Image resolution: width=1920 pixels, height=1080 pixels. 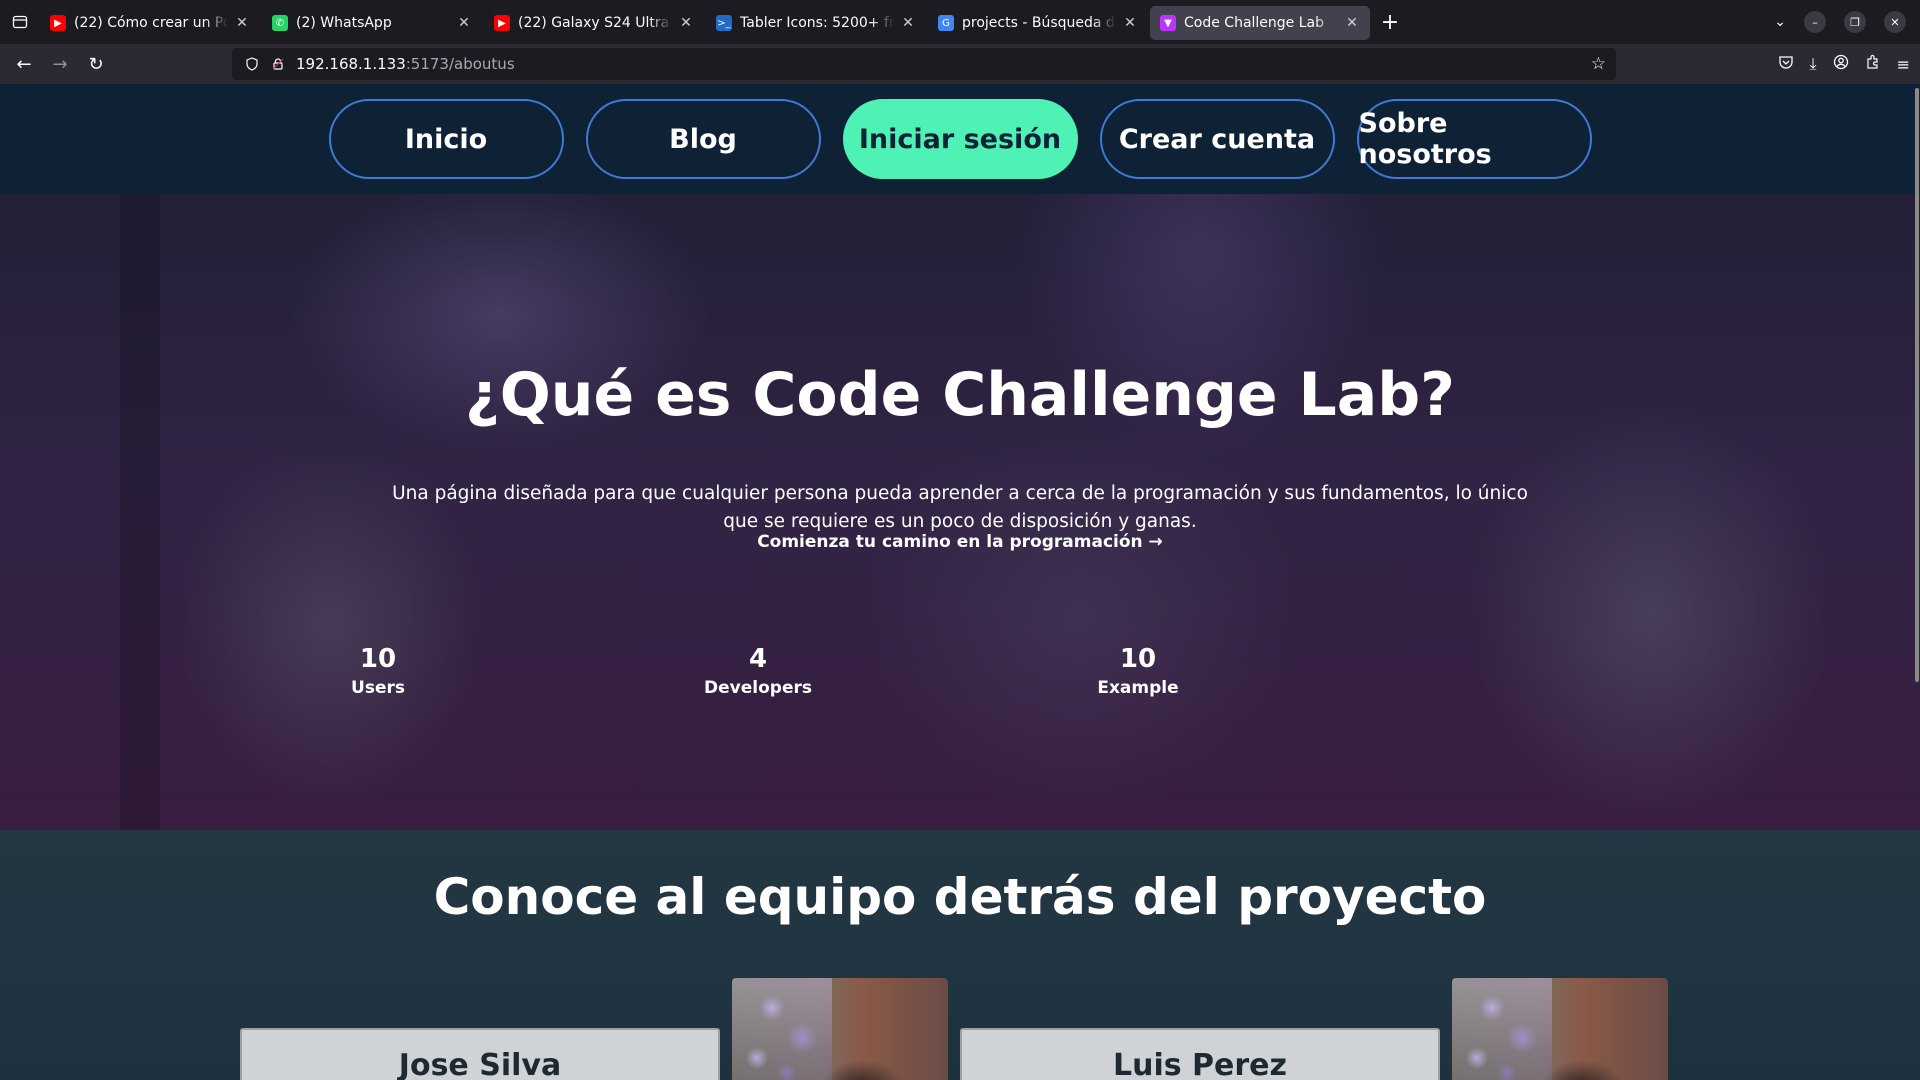 I want to click on lock-icon, so click(x=278, y=64).